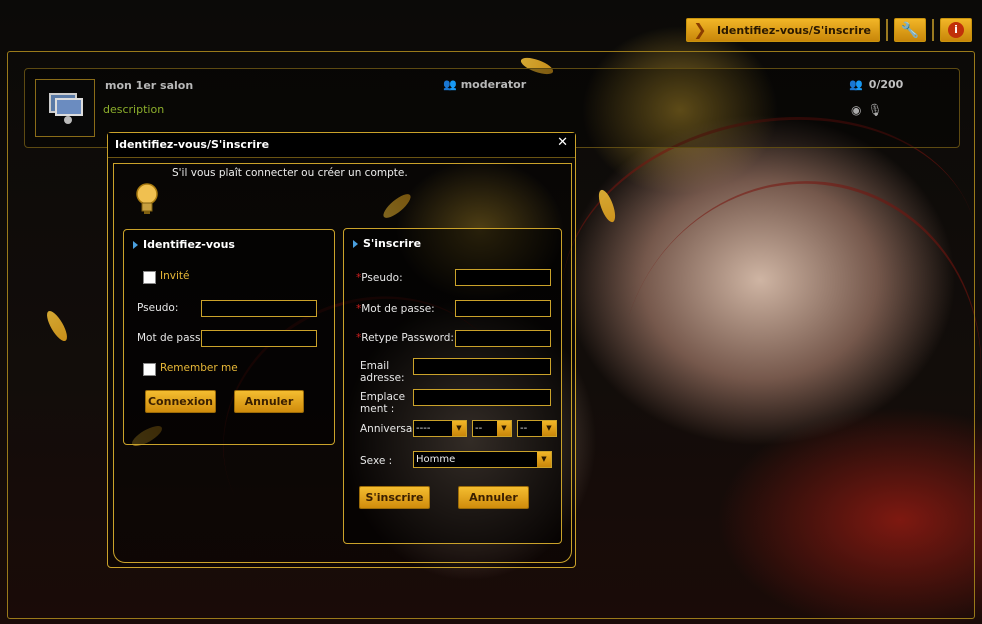  I want to click on register-password-input, so click(503, 308).